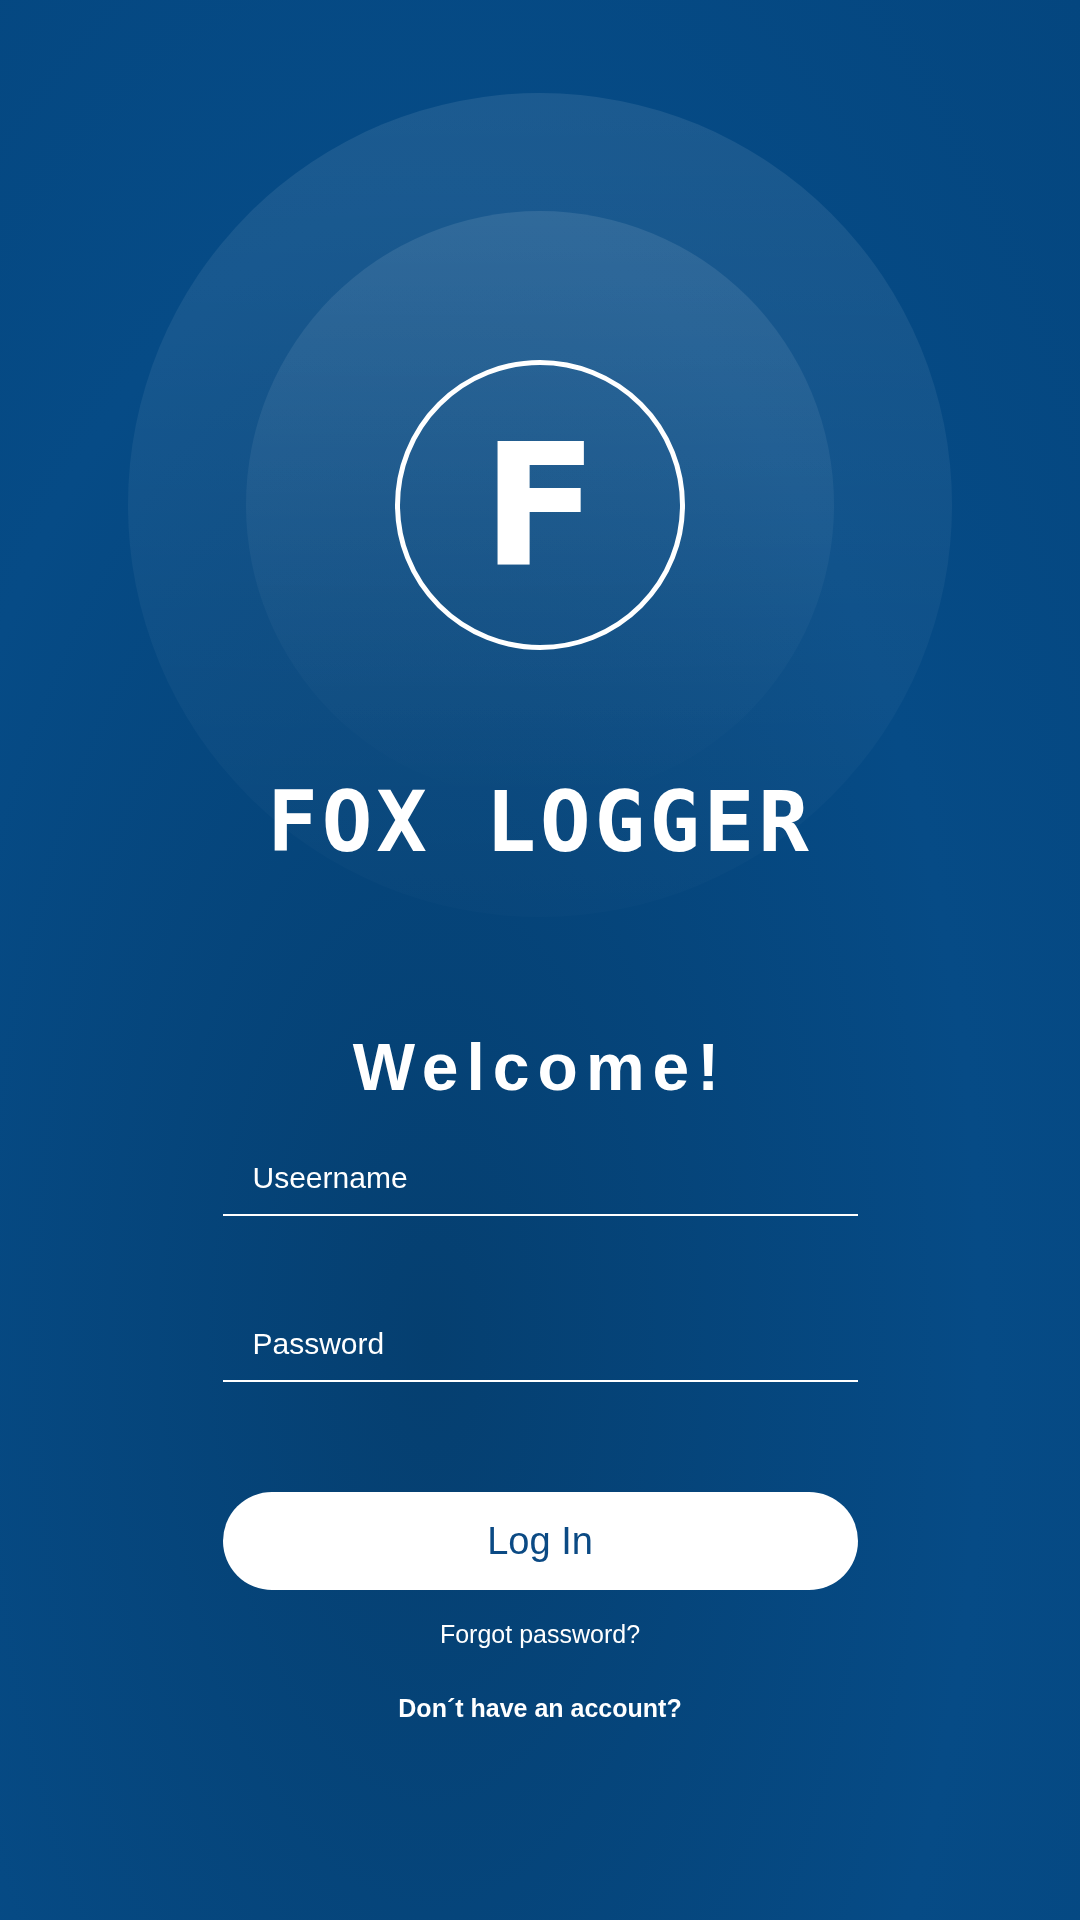 This screenshot has height=1920, width=1080. What do you see at coordinates (540, 822) in the screenshot?
I see `app-name: FOX LOGGER` at bounding box center [540, 822].